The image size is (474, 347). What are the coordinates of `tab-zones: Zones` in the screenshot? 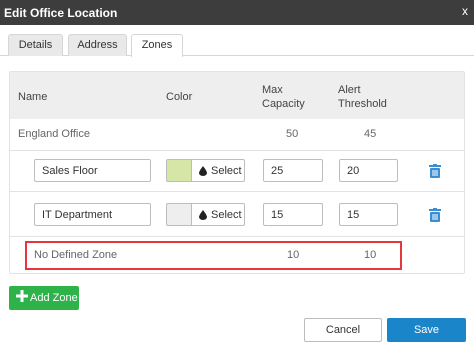 It's located at (157, 45).